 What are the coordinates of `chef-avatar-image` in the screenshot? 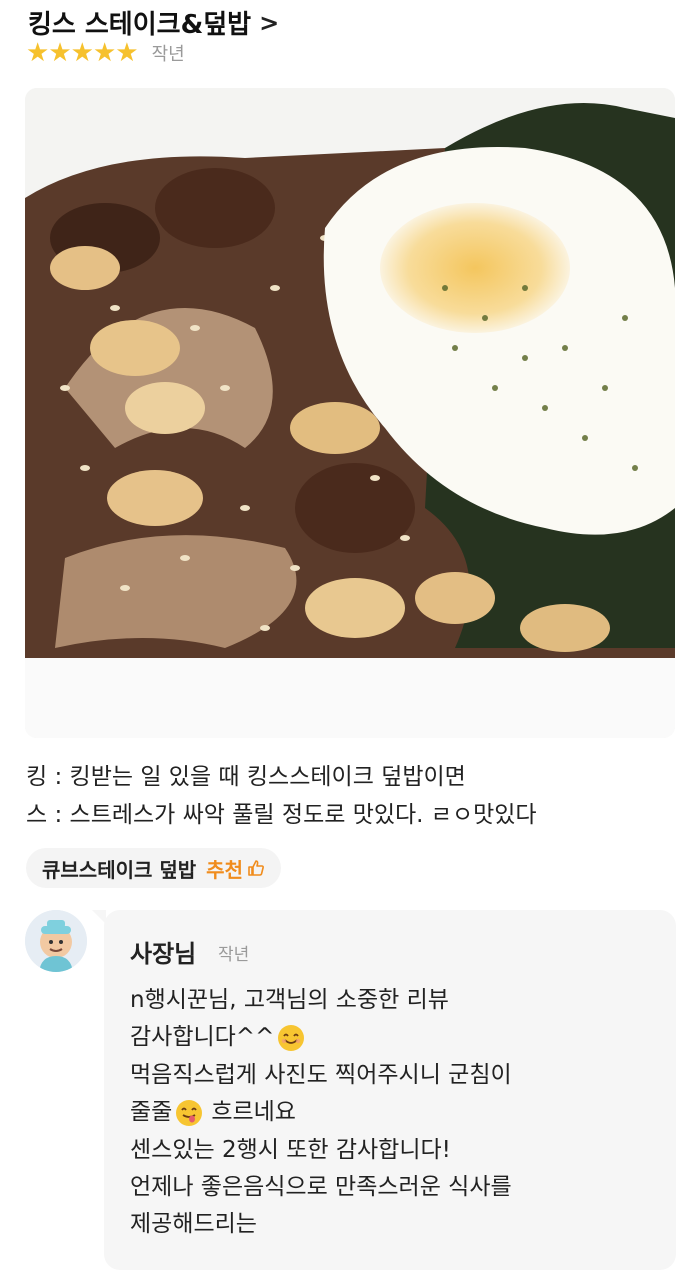 It's located at (56, 941).